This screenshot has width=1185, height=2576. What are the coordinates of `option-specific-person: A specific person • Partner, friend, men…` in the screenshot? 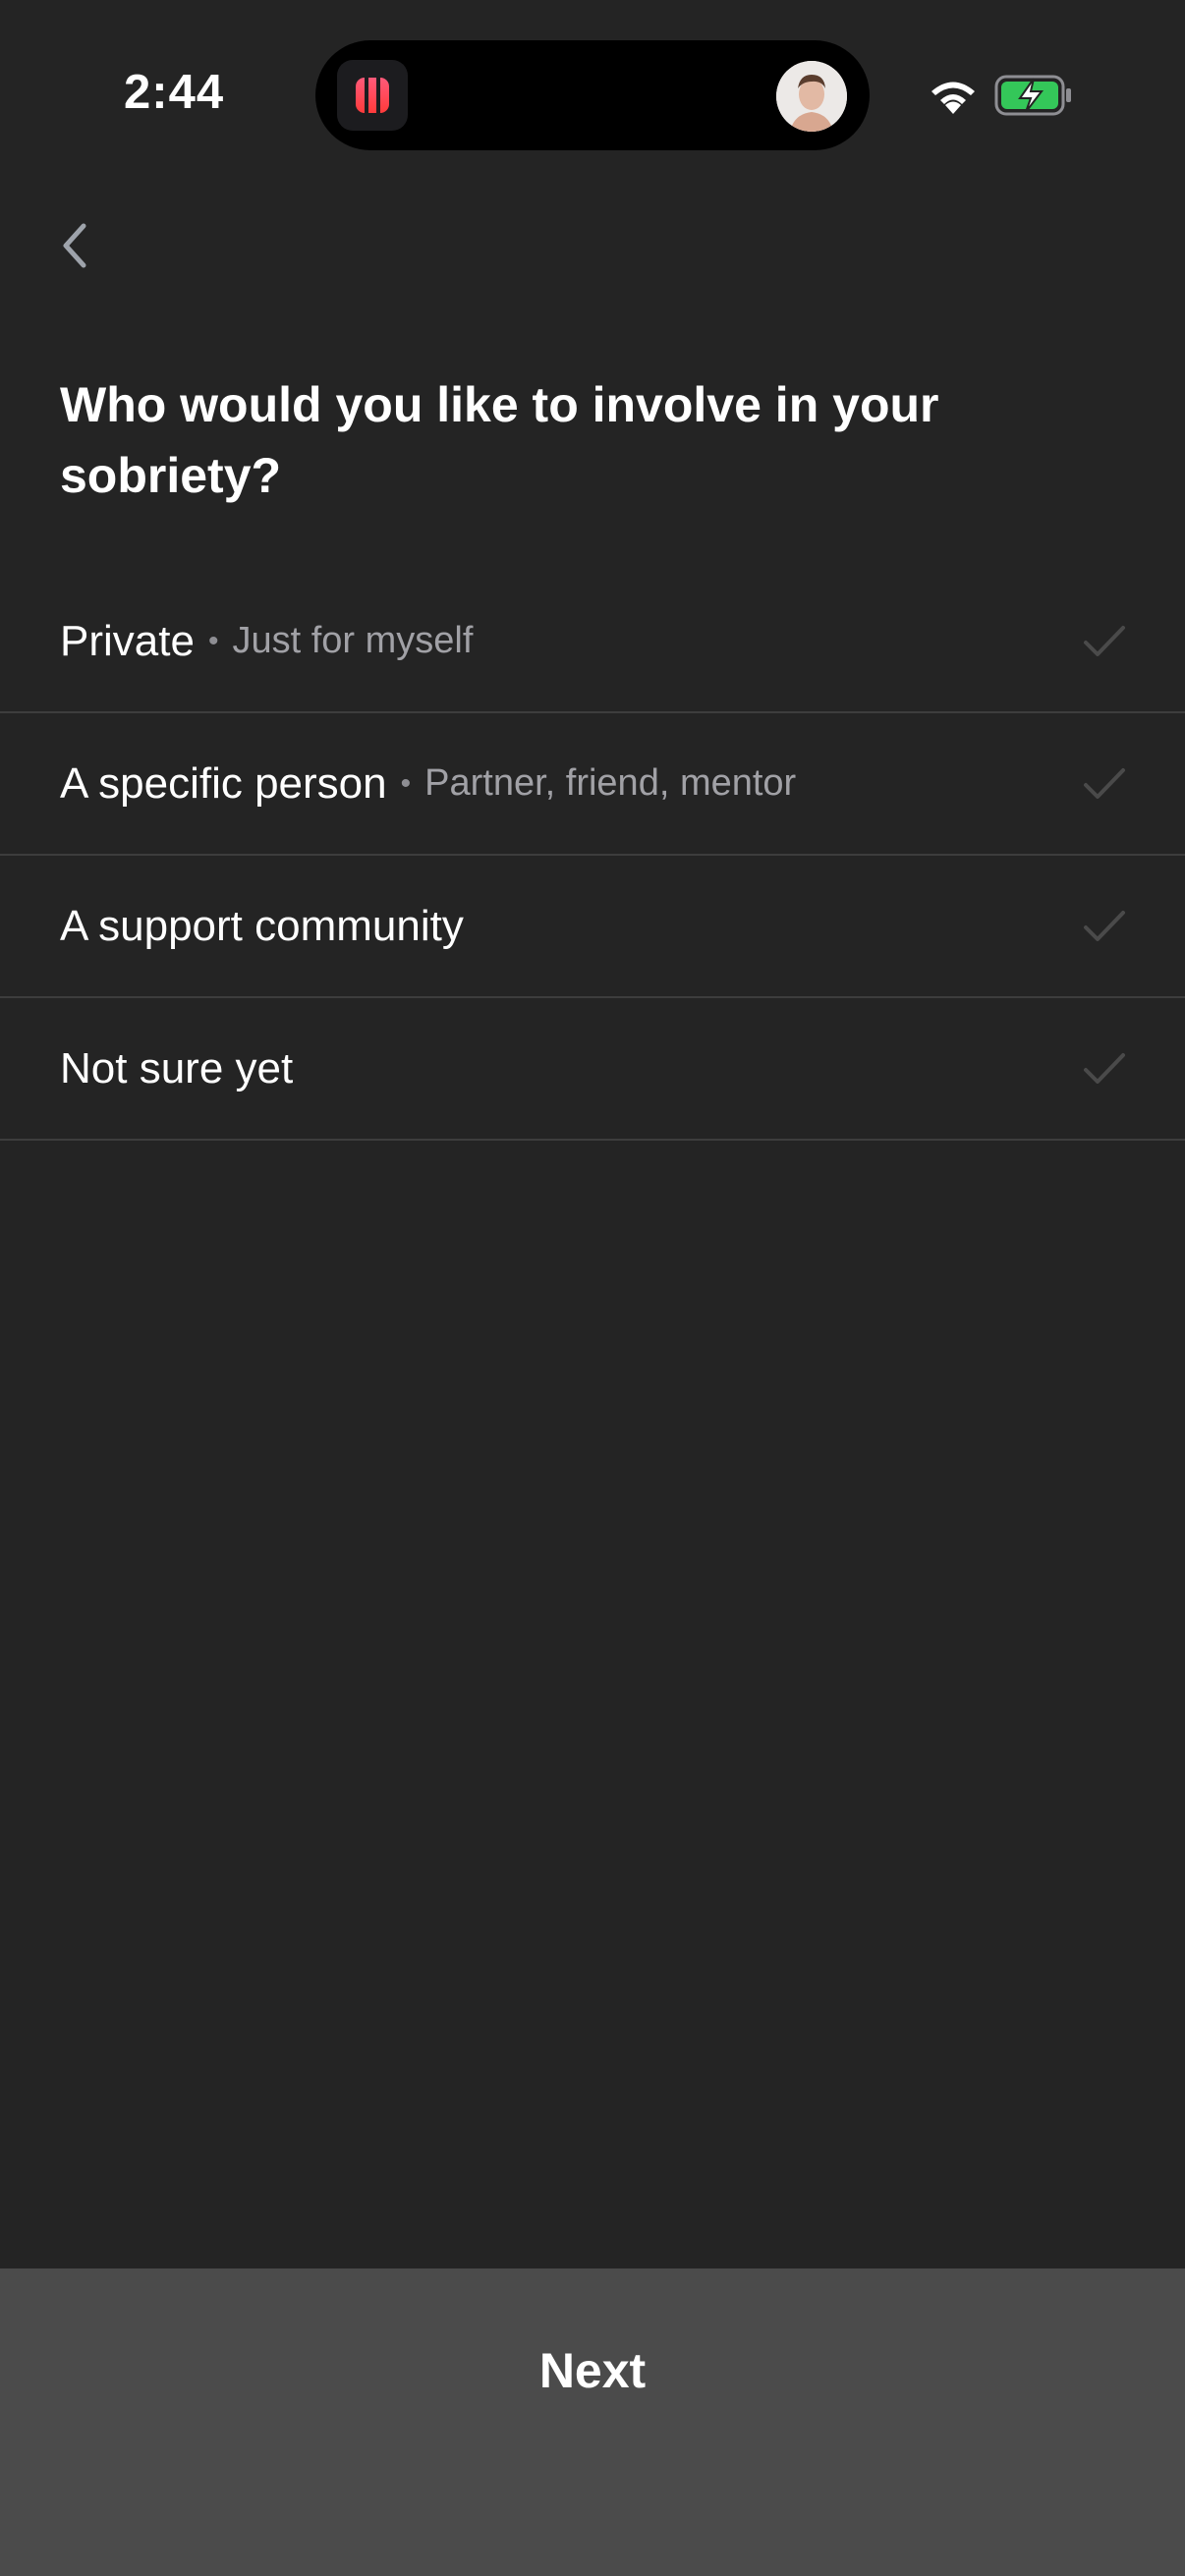 It's located at (592, 784).